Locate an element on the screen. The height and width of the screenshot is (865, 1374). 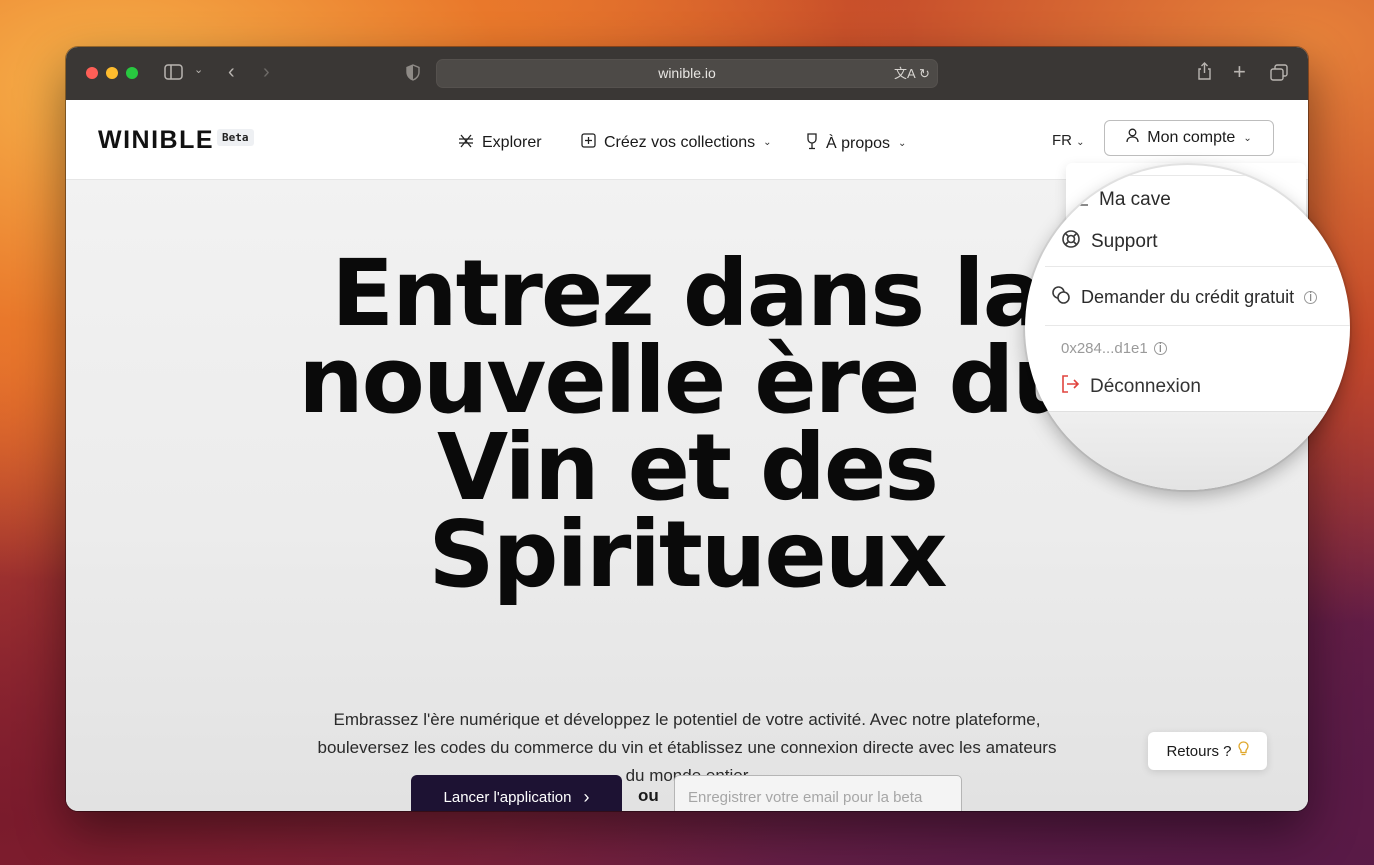
back-arrow-icon: ‹ is located at coordinates (231, 72).